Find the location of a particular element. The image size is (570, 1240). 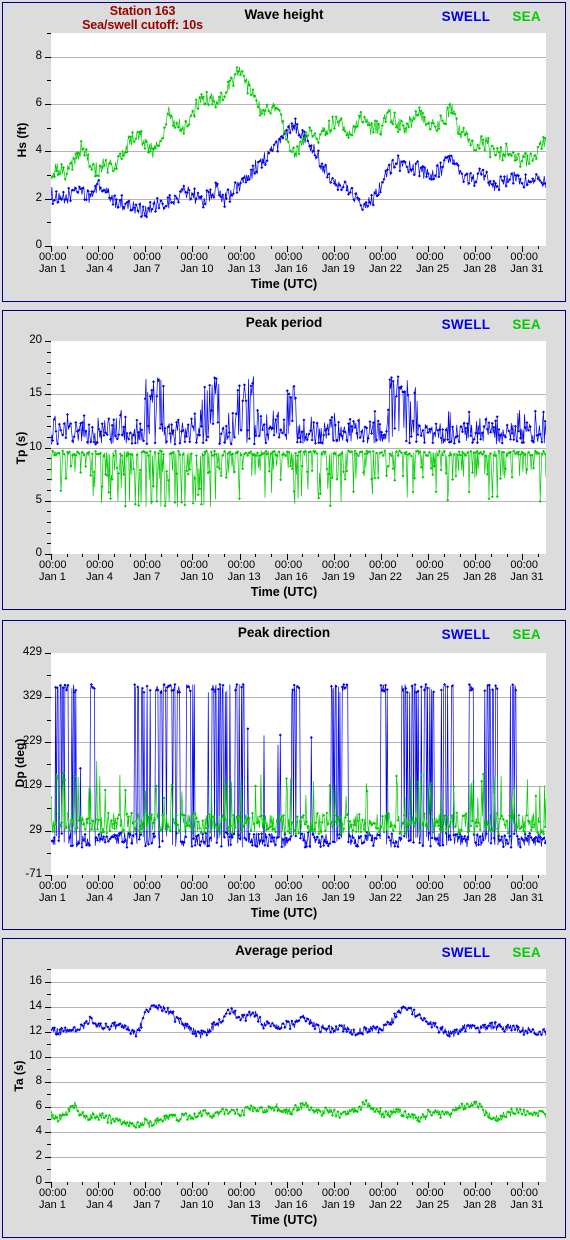

y-tick-label: 2 is located at coordinates (38, 1156).